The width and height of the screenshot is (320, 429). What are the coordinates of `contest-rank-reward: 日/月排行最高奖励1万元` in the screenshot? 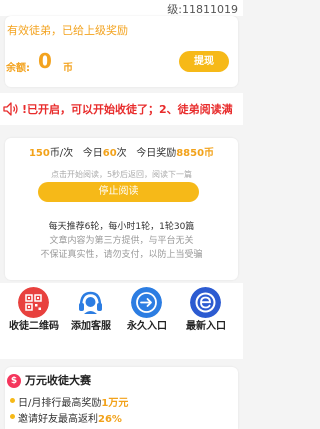 It's located at (73, 401).